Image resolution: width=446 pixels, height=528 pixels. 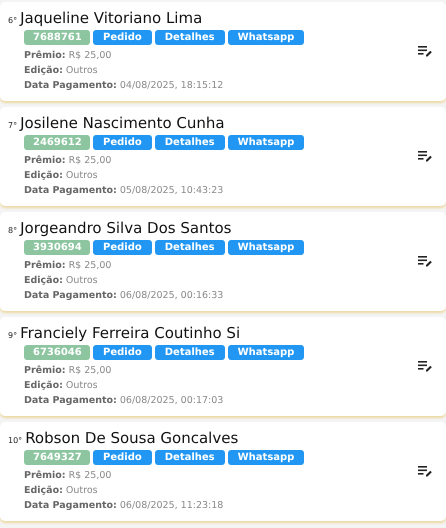 What do you see at coordinates (57, 142) in the screenshot?
I see `ticket-code: 2469612` at bounding box center [57, 142].